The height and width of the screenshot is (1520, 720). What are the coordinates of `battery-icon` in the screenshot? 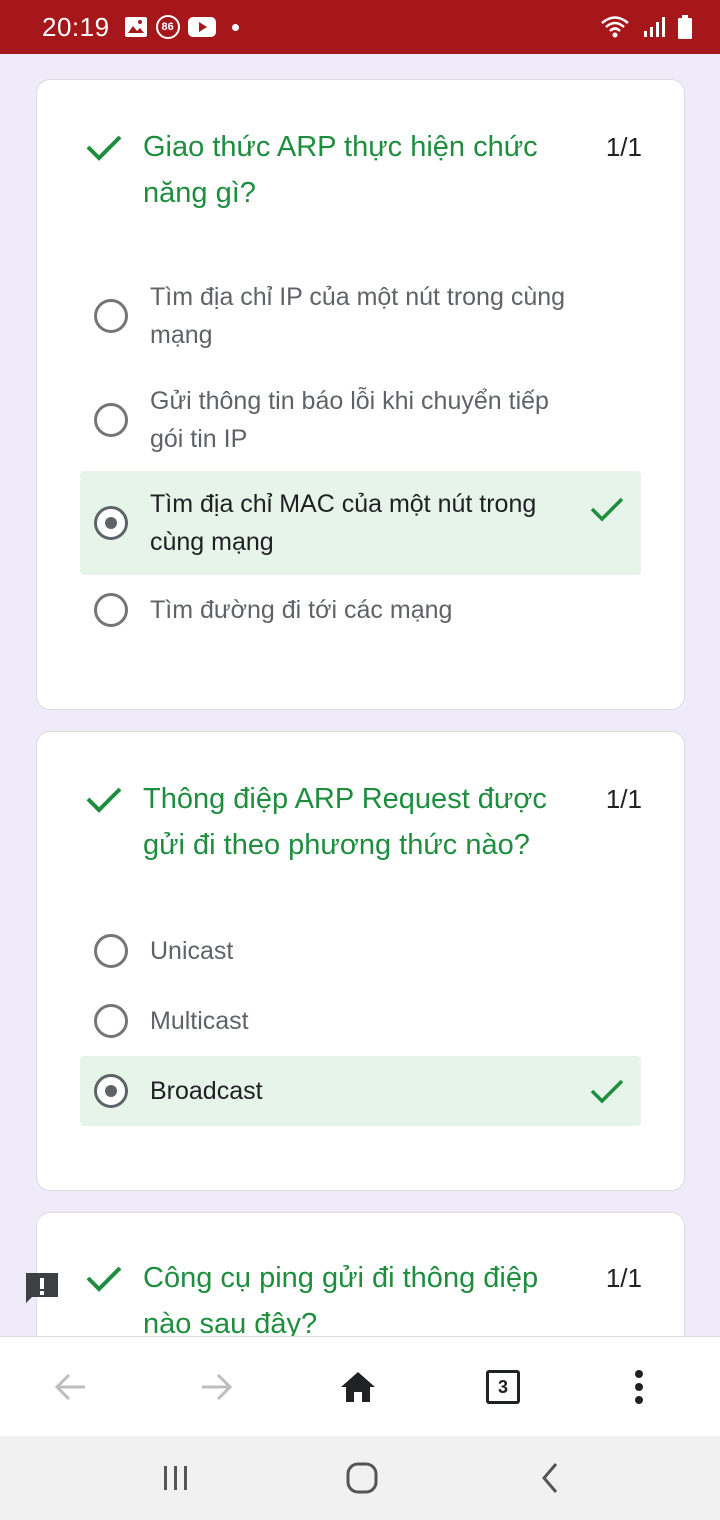 It's located at (685, 27).